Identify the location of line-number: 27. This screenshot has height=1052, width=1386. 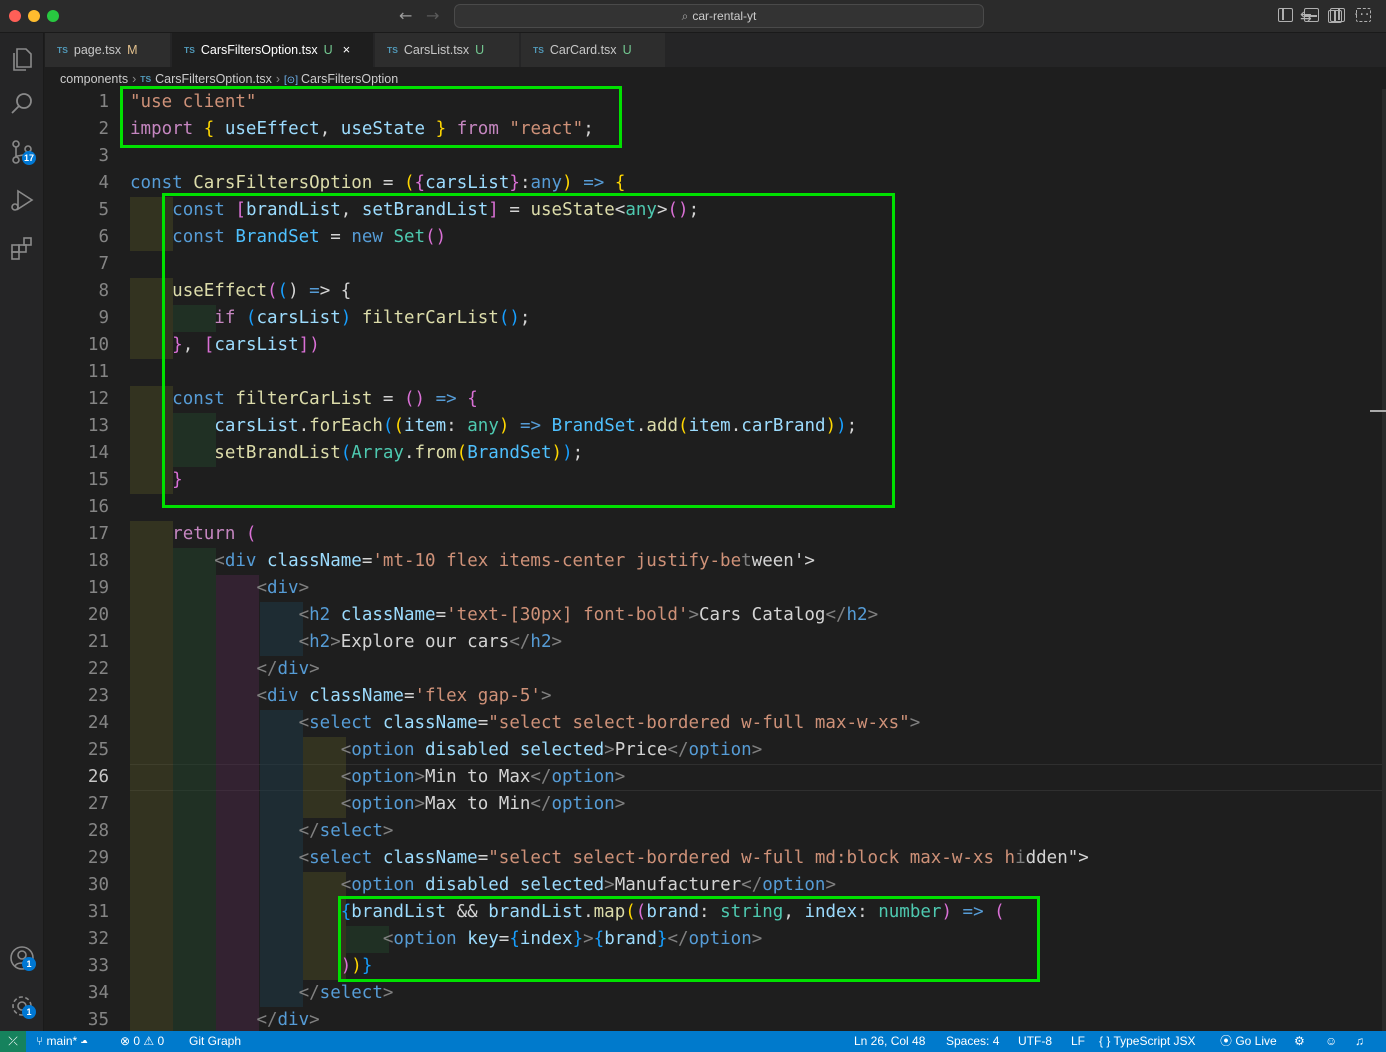
(77, 804).